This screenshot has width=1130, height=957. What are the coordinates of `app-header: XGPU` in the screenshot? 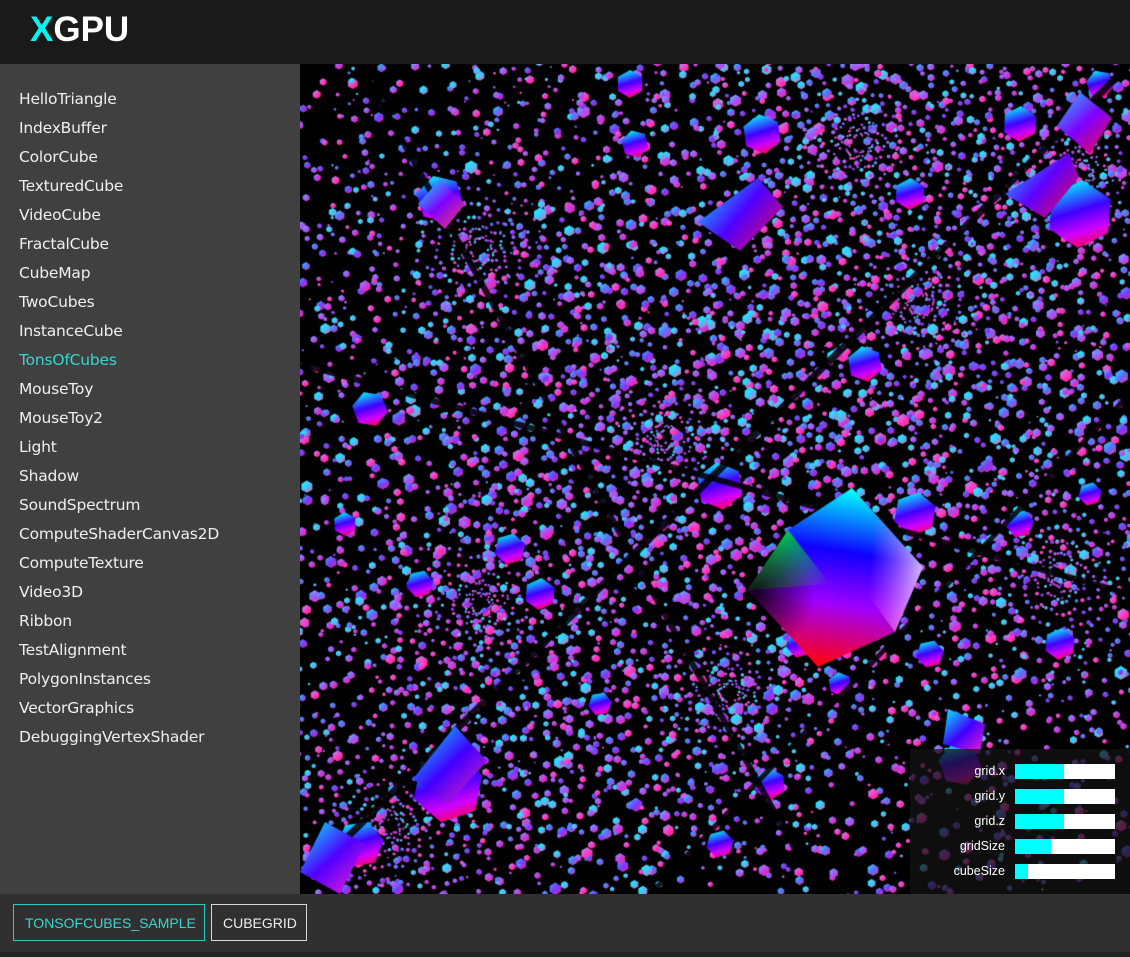 It's located at (565, 32).